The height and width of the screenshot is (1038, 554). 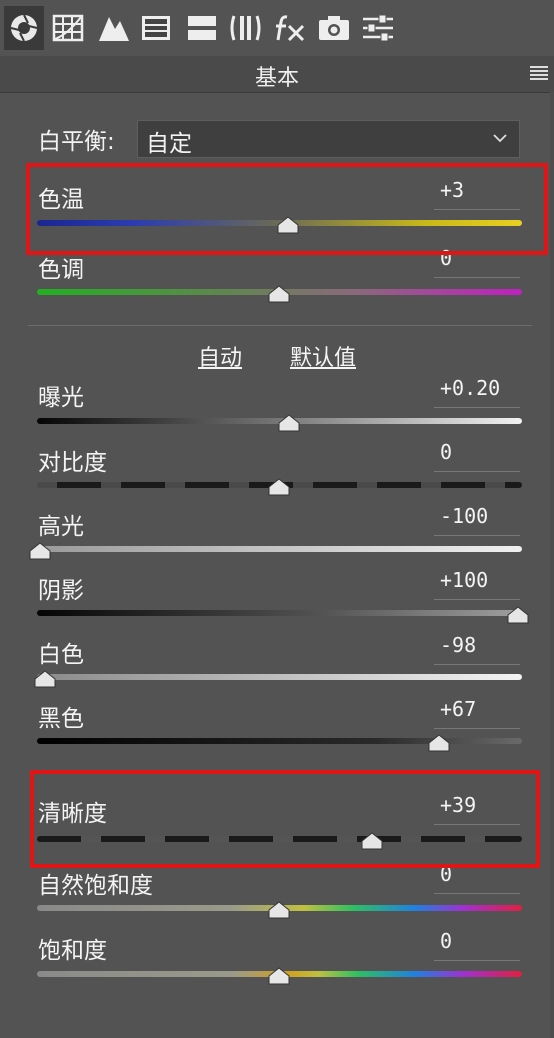 I want to click on auto-link: 自动, so click(x=220, y=356).